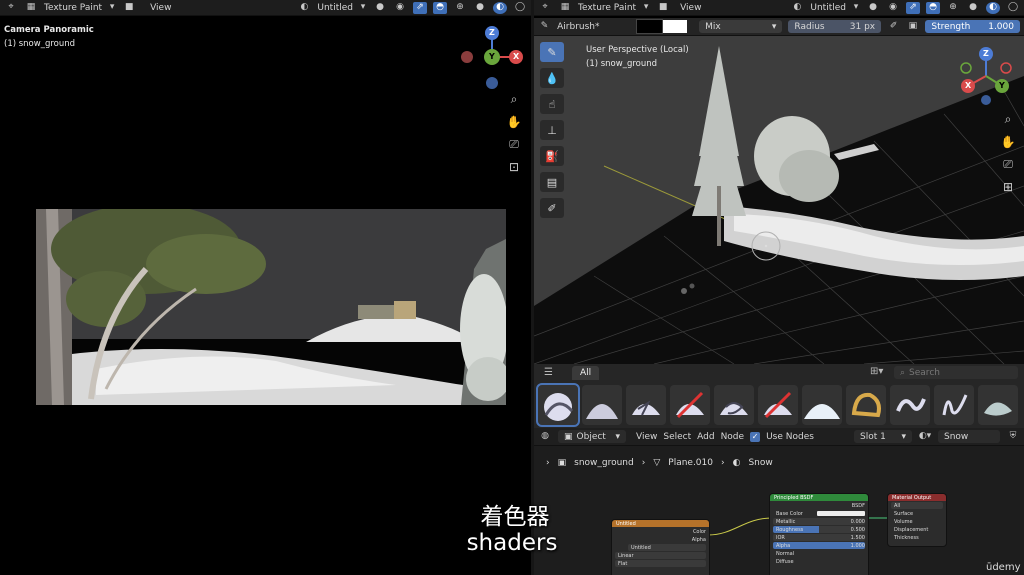 The width and height of the screenshot is (1024, 575). I want to click on base-color-swatch, so click(841, 513).